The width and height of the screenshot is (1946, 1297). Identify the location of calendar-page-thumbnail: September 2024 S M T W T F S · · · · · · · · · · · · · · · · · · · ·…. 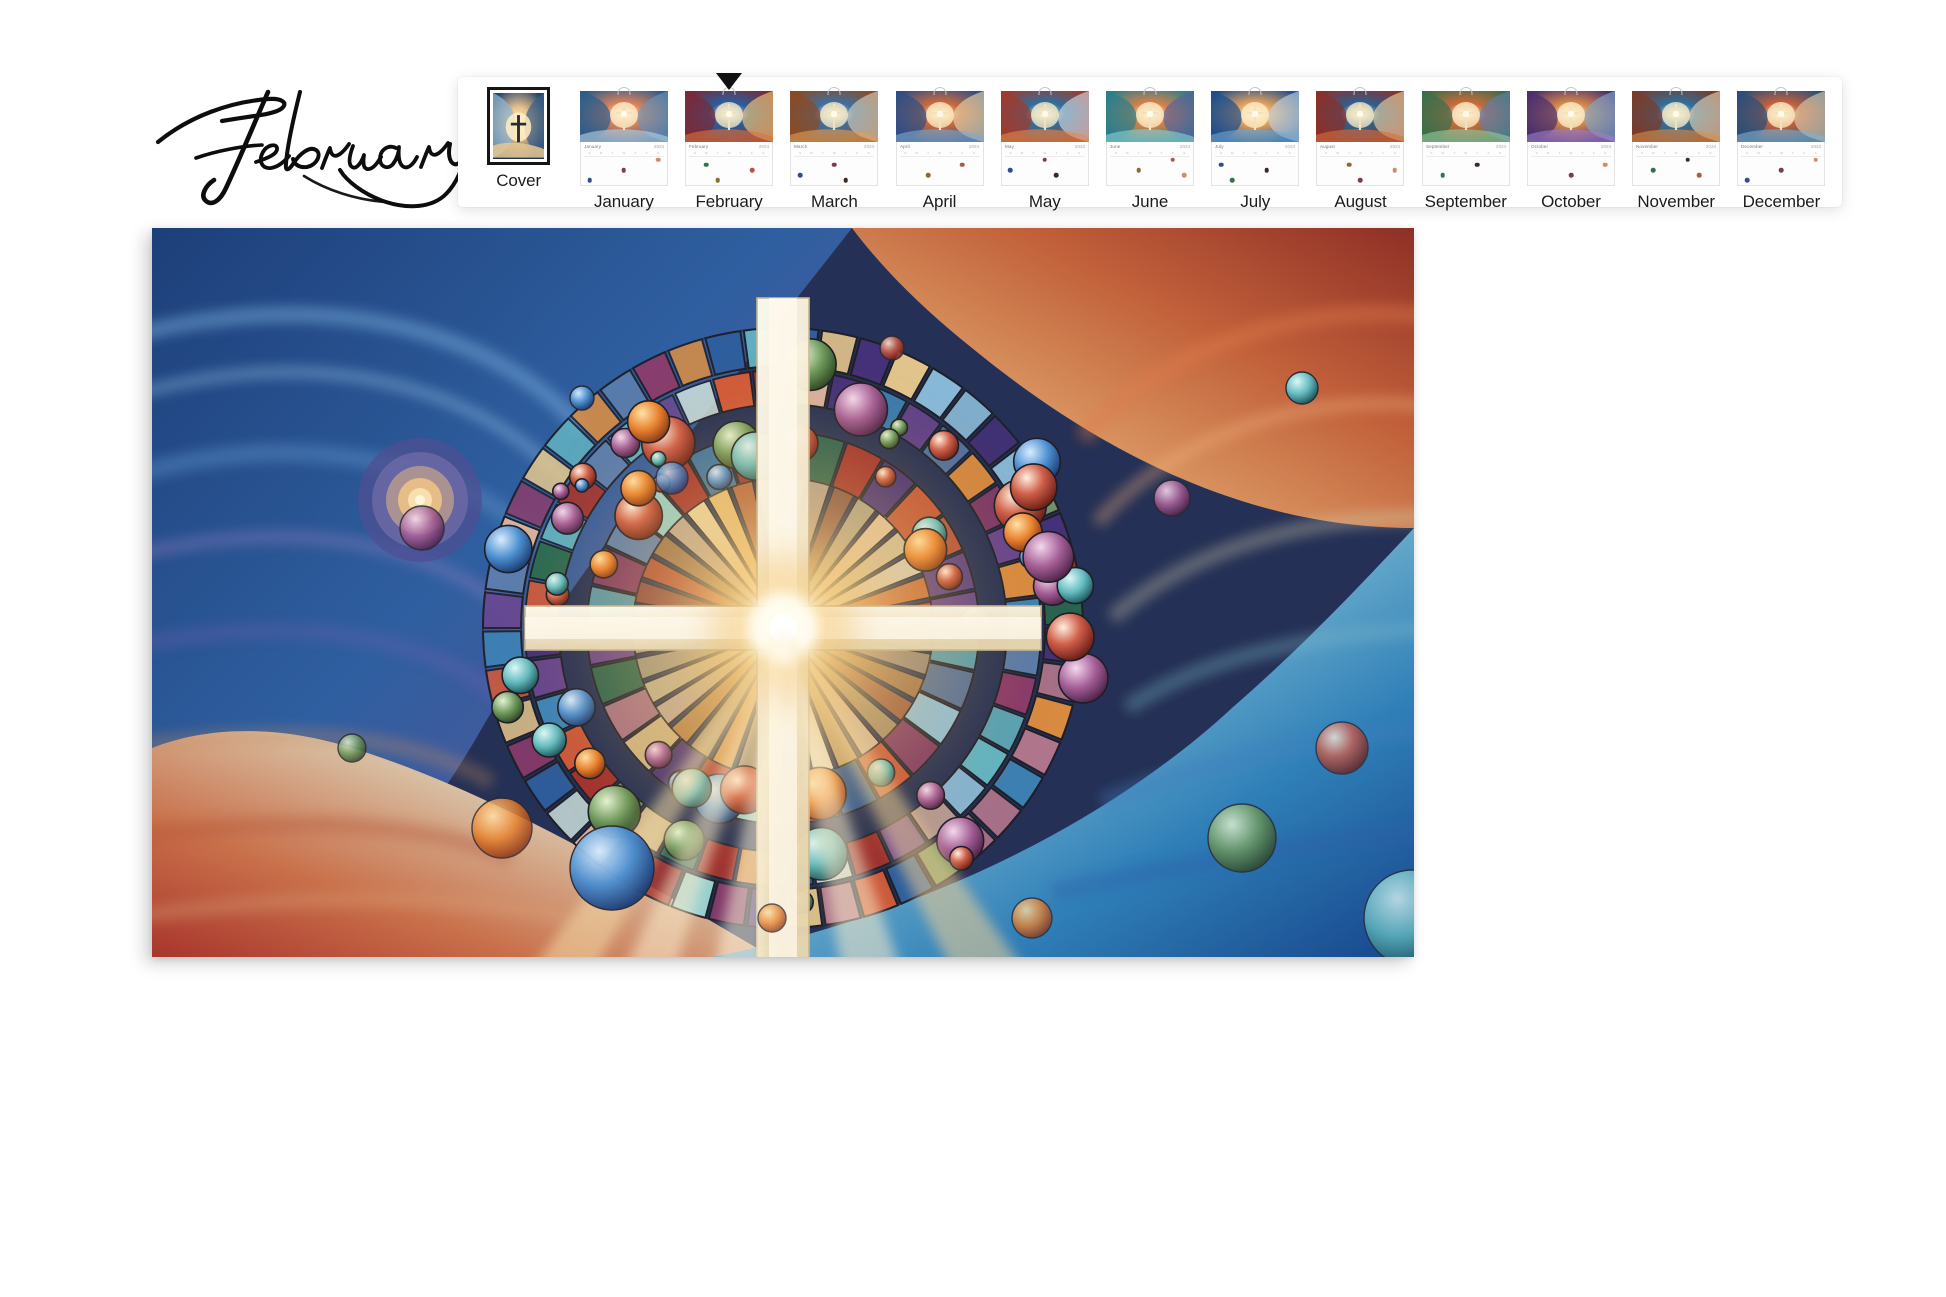
(1465, 136).